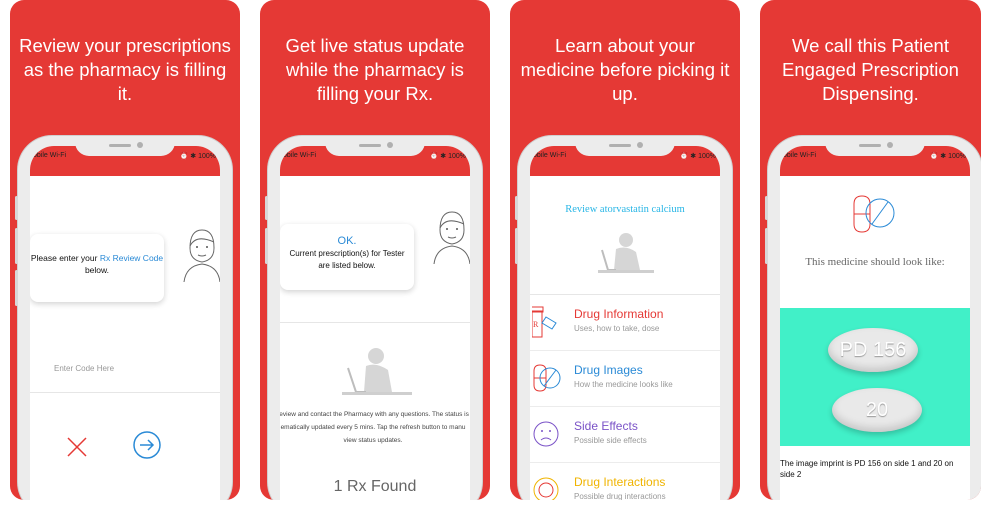 This screenshot has height=506, width=991. What do you see at coordinates (610, 440) in the screenshot?
I see `menu-subtitle: Possible side effects` at bounding box center [610, 440].